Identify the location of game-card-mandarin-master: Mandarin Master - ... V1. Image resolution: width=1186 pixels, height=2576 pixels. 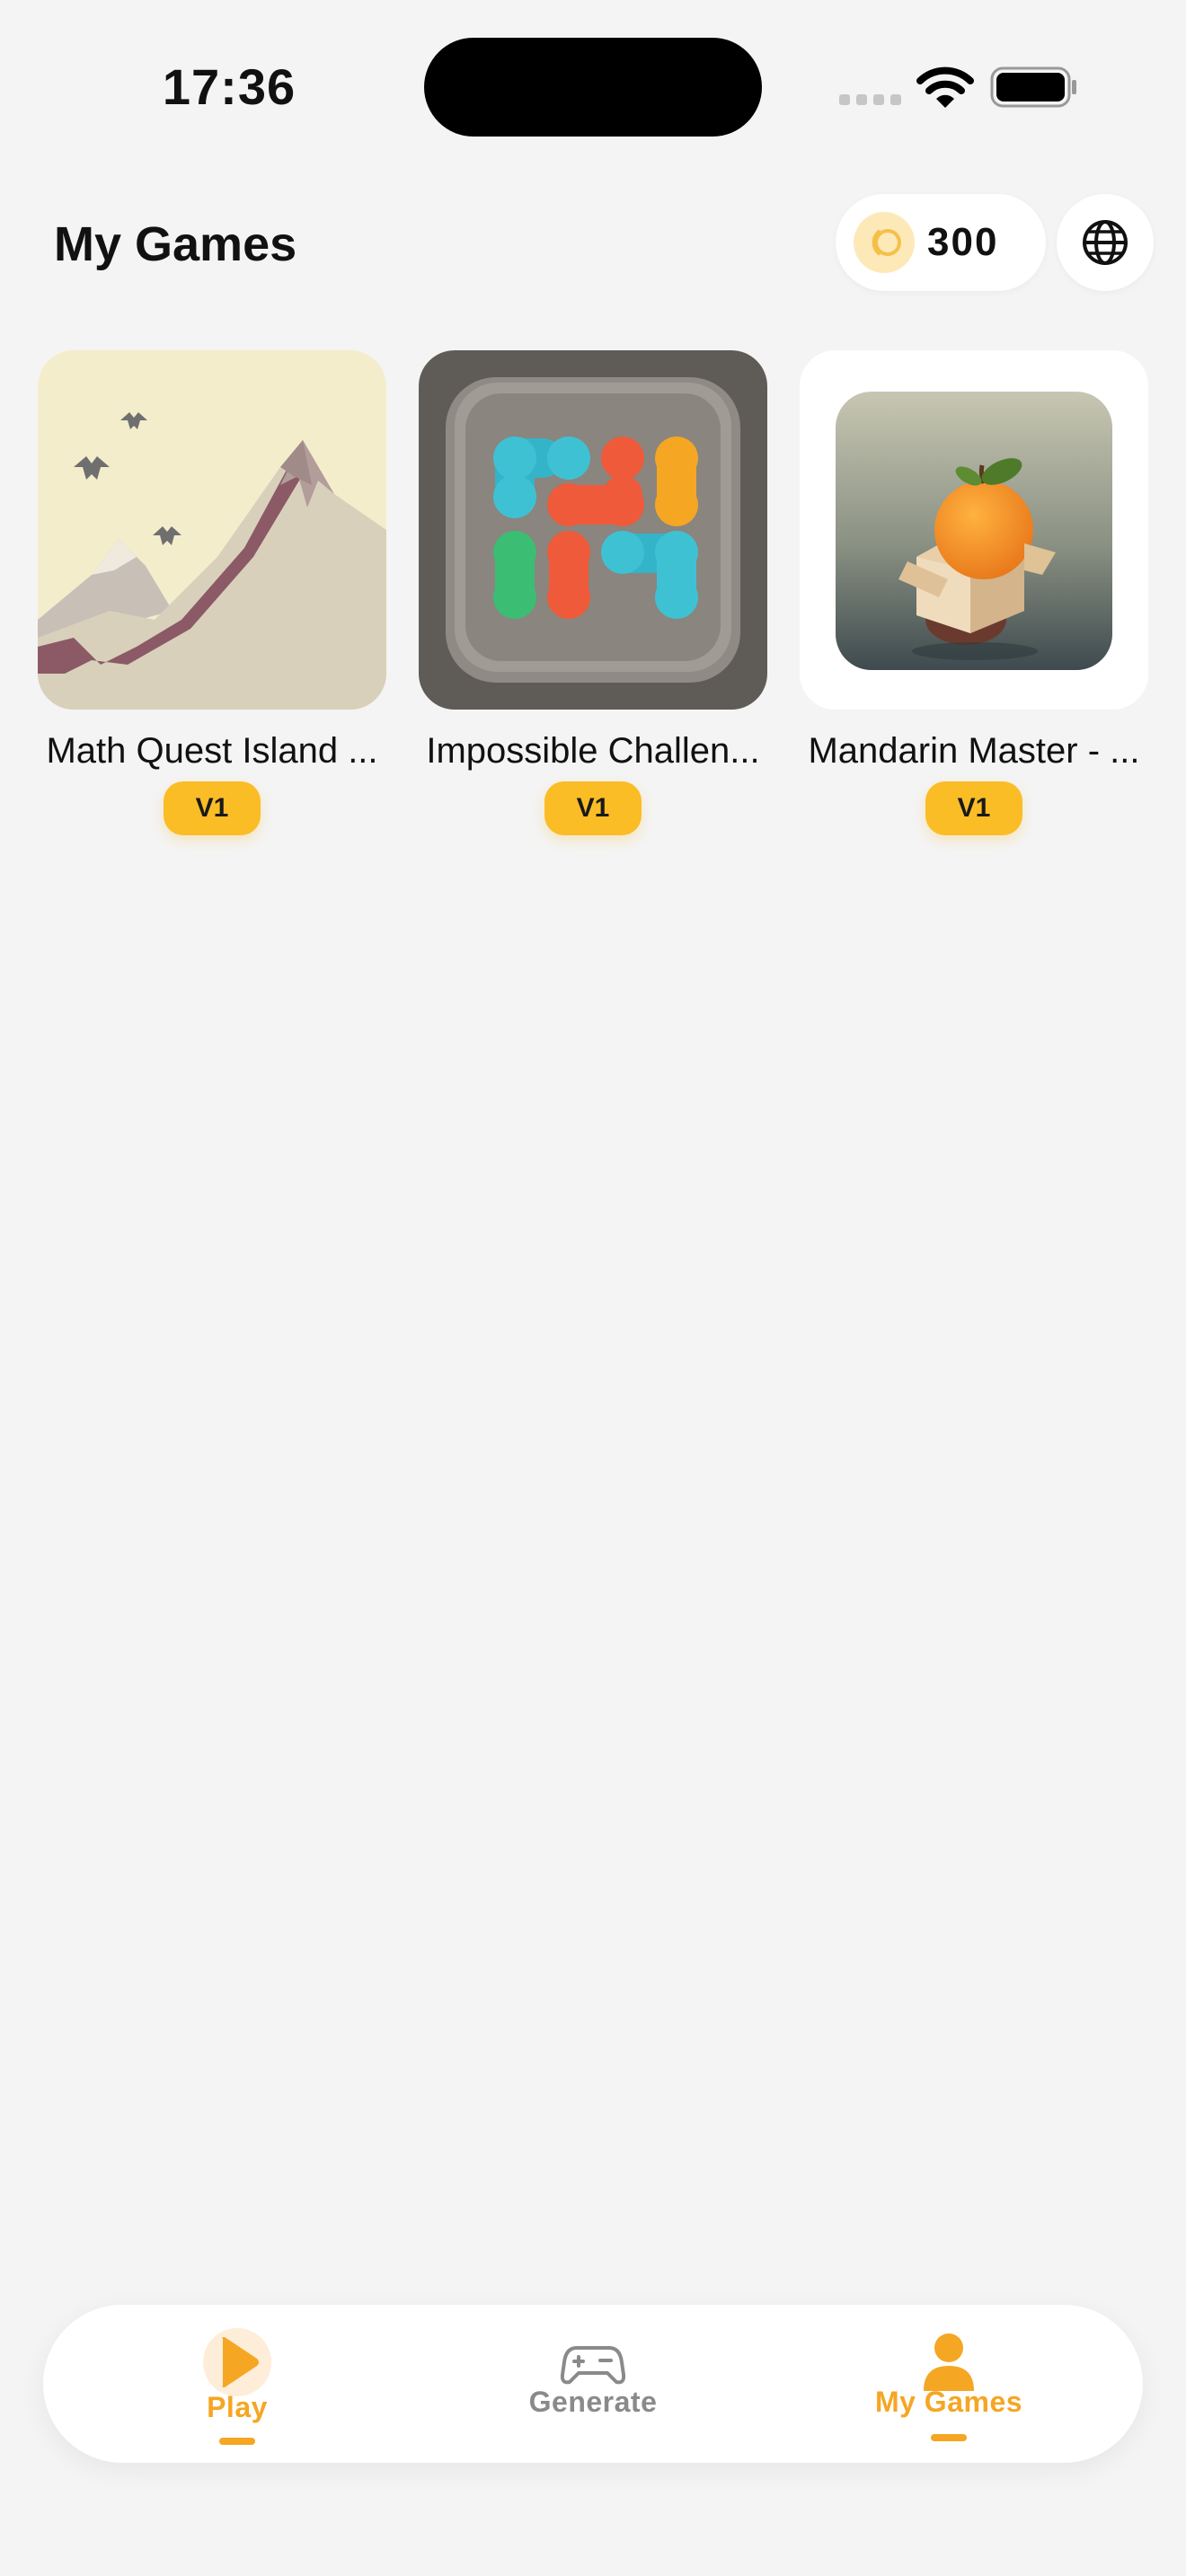
(974, 592).